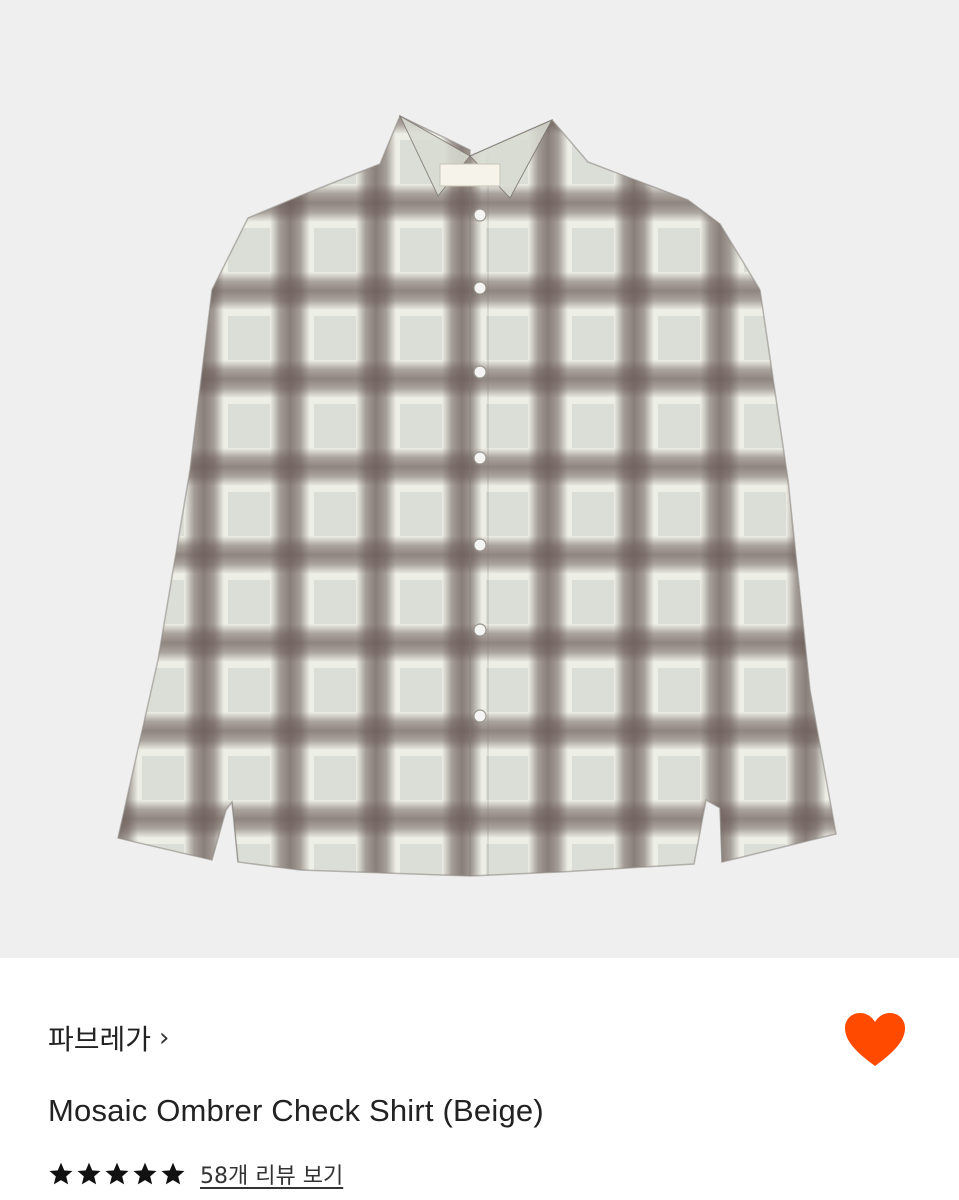  Describe the element at coordinates (271, 1174) in the screenshot. I see `review-link: 58개 리뷰 보기` at that location.